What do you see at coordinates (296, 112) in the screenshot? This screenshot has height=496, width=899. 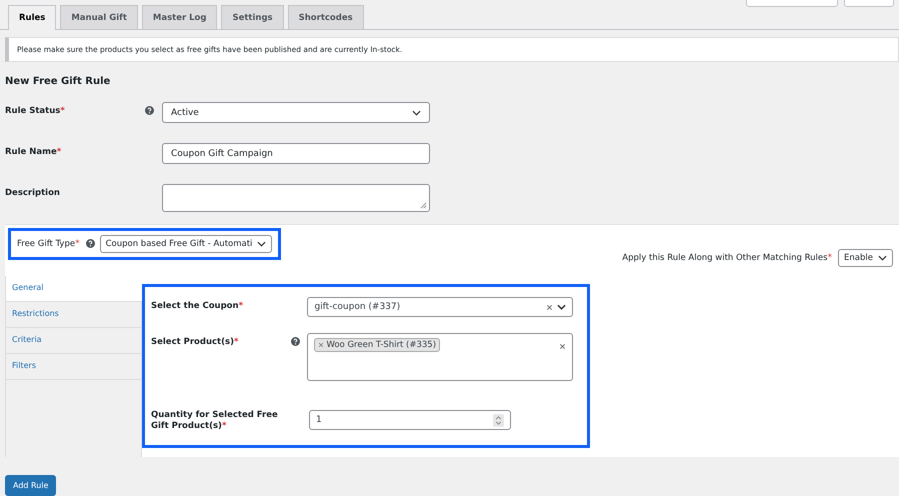 I see `select-field: Active` at bounding box center [296, 112].